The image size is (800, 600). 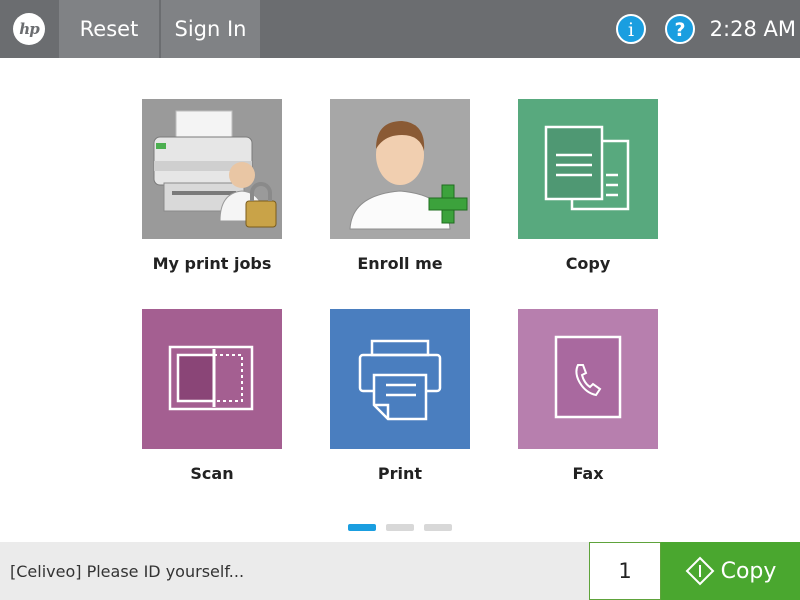 What do you see at coordinates (588, 169) in the screenshot?
I see `copy-icon` at bounding box center [588, 169].